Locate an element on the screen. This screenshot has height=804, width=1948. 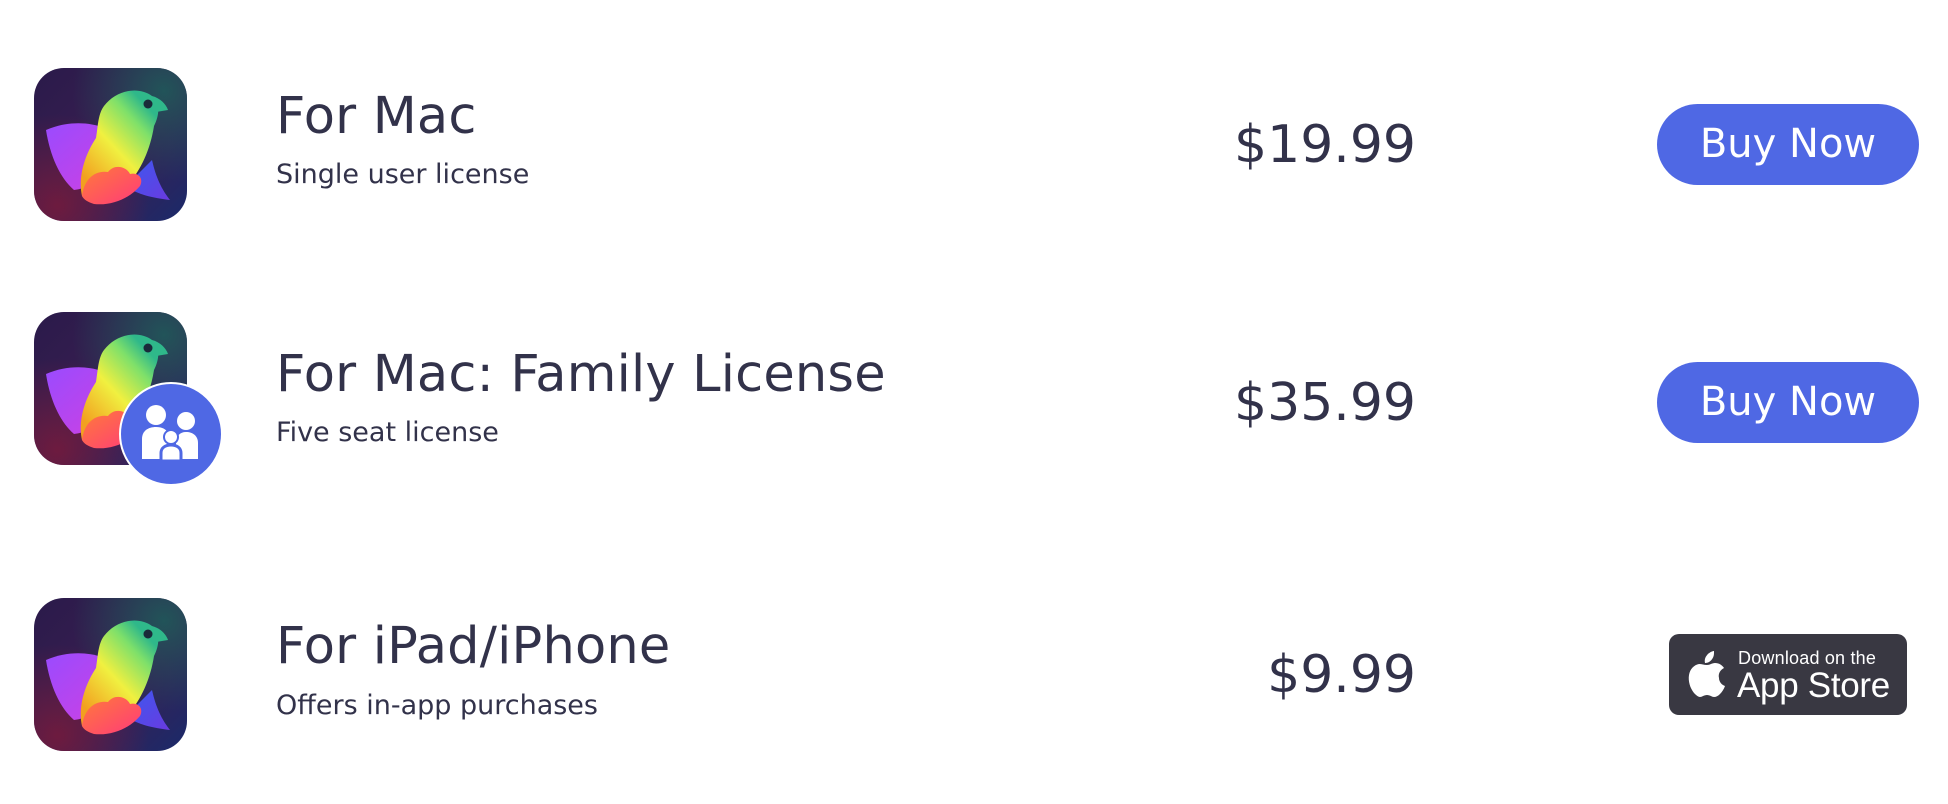
app-store-large-text: App Store is located at coordinates (1813, 685).